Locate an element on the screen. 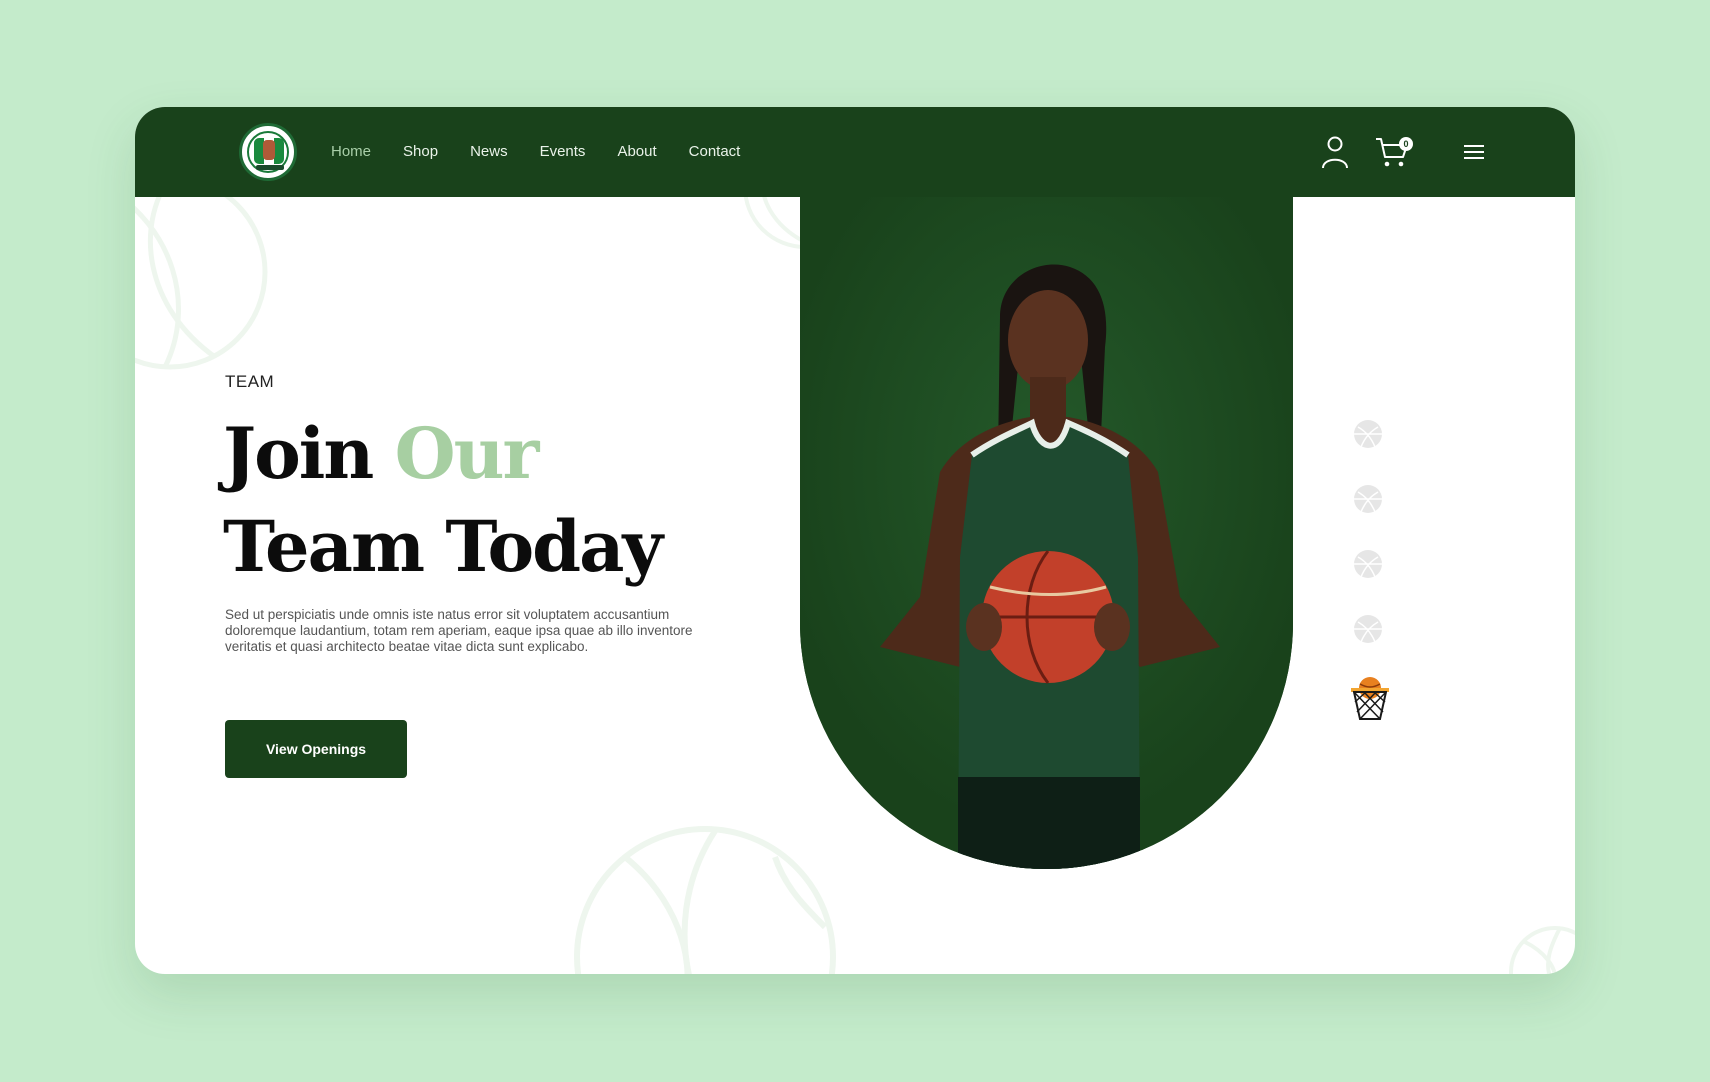 This screenshot has width=1710, height=1082. nav-link-news: News is located at coordinates (489, 151).